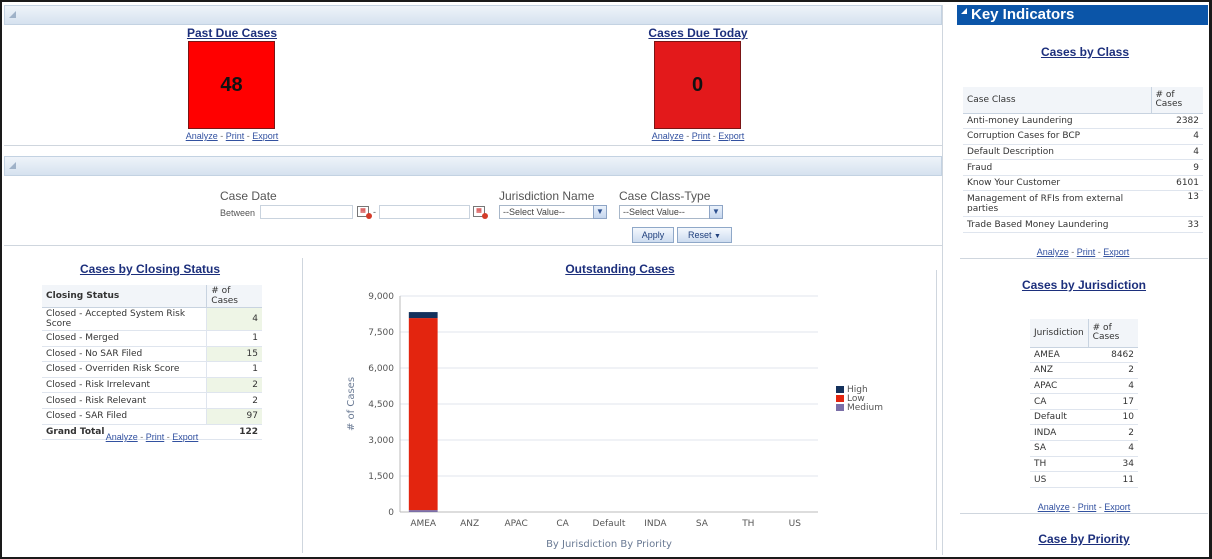 This screenshot has height=559, width=1212. Describe the element at coordinates (1084, 386) in the screenshot. I see `table-row: APAC 4` at that location.